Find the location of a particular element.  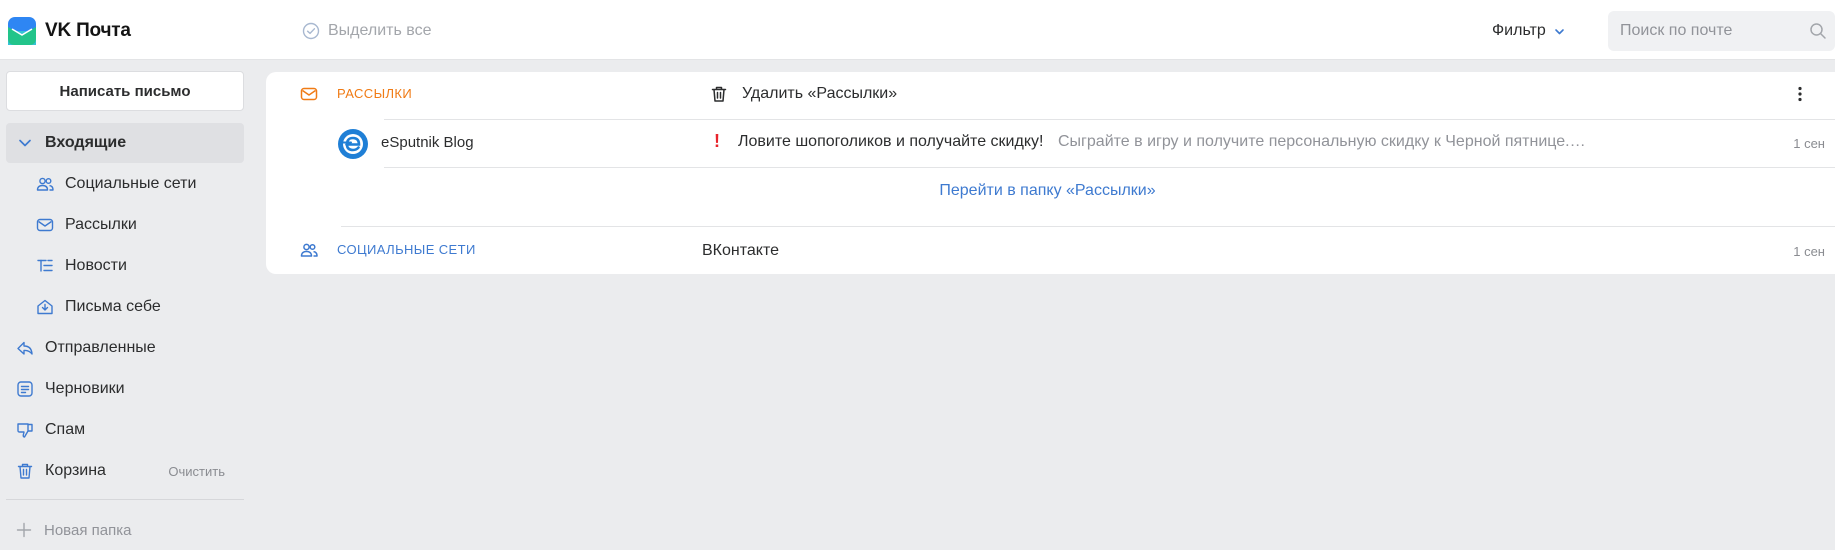

sidebar-divider is located at coordinates (125, 499).